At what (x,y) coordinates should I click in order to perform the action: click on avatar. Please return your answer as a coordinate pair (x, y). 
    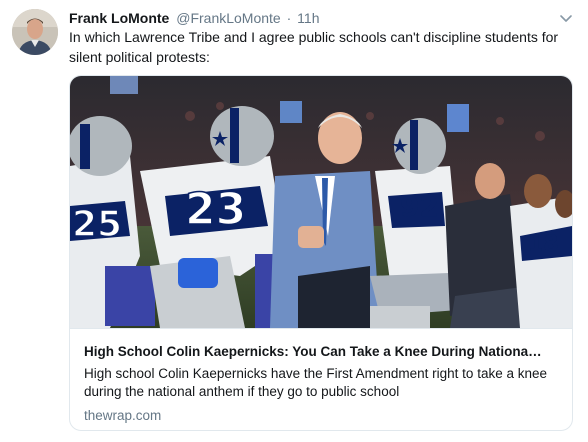
    Looking at the image, I should click on (35, 32).